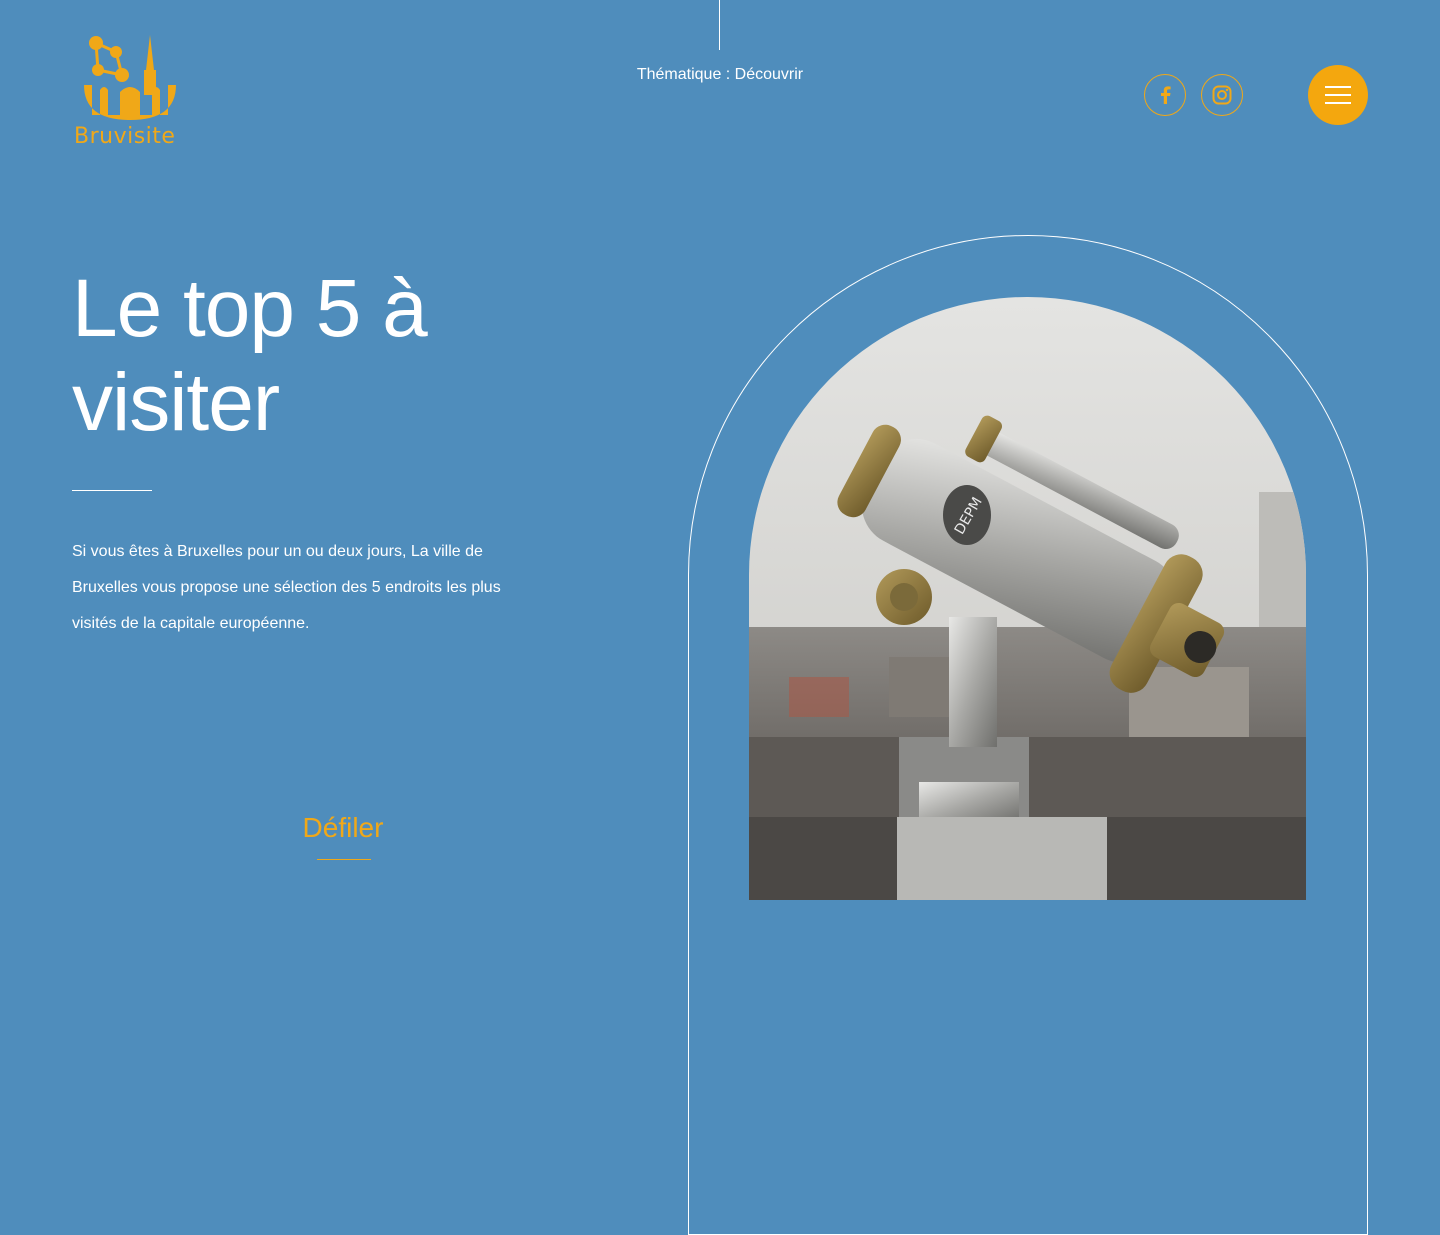 The width and height of the screenshot is (1440, 1235). I want to click on atomium-cathedral-logo-icon, so click(130, 77).